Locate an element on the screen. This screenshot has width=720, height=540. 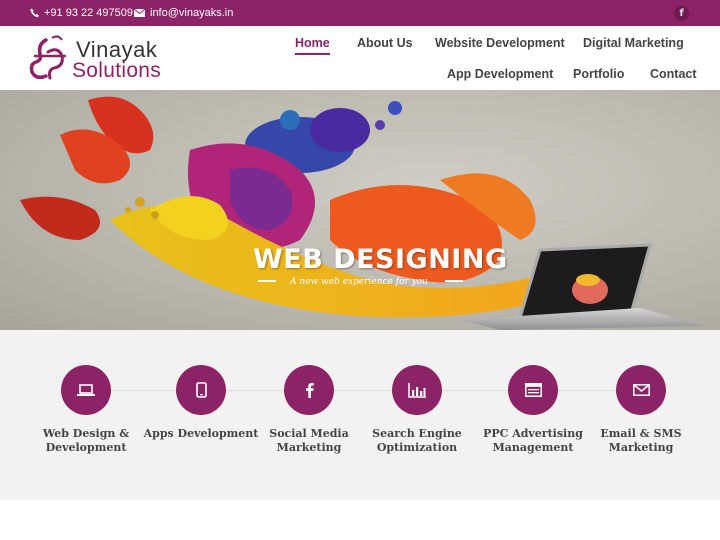
logo: Vinayak Solutions is located at coordinates (103, 58).